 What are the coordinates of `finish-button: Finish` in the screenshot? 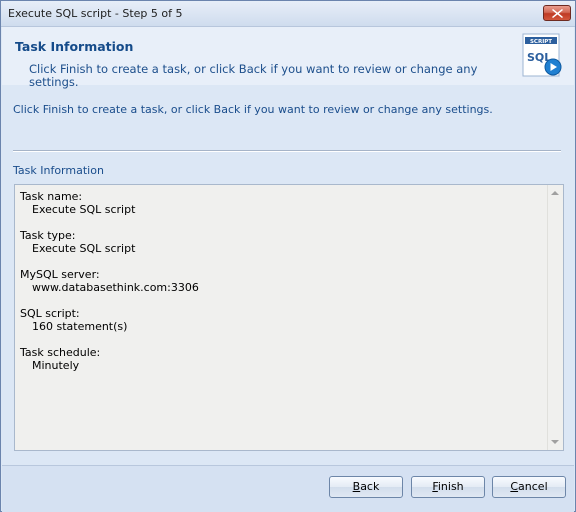 It's located at (448, 487).